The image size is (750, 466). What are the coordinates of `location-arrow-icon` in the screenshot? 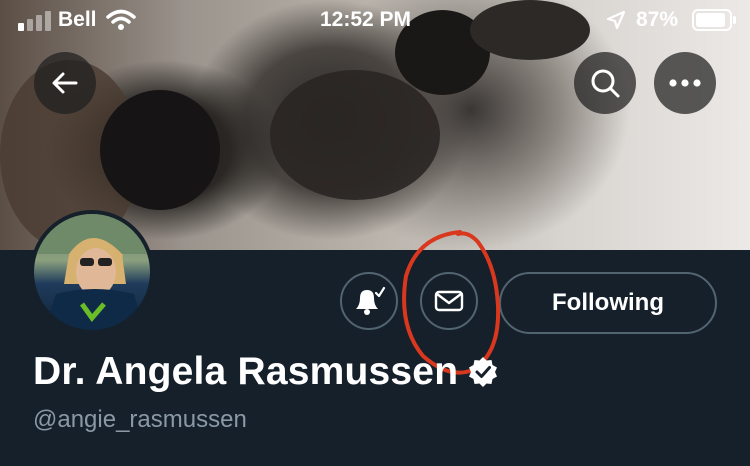 It's located at (616, 20).